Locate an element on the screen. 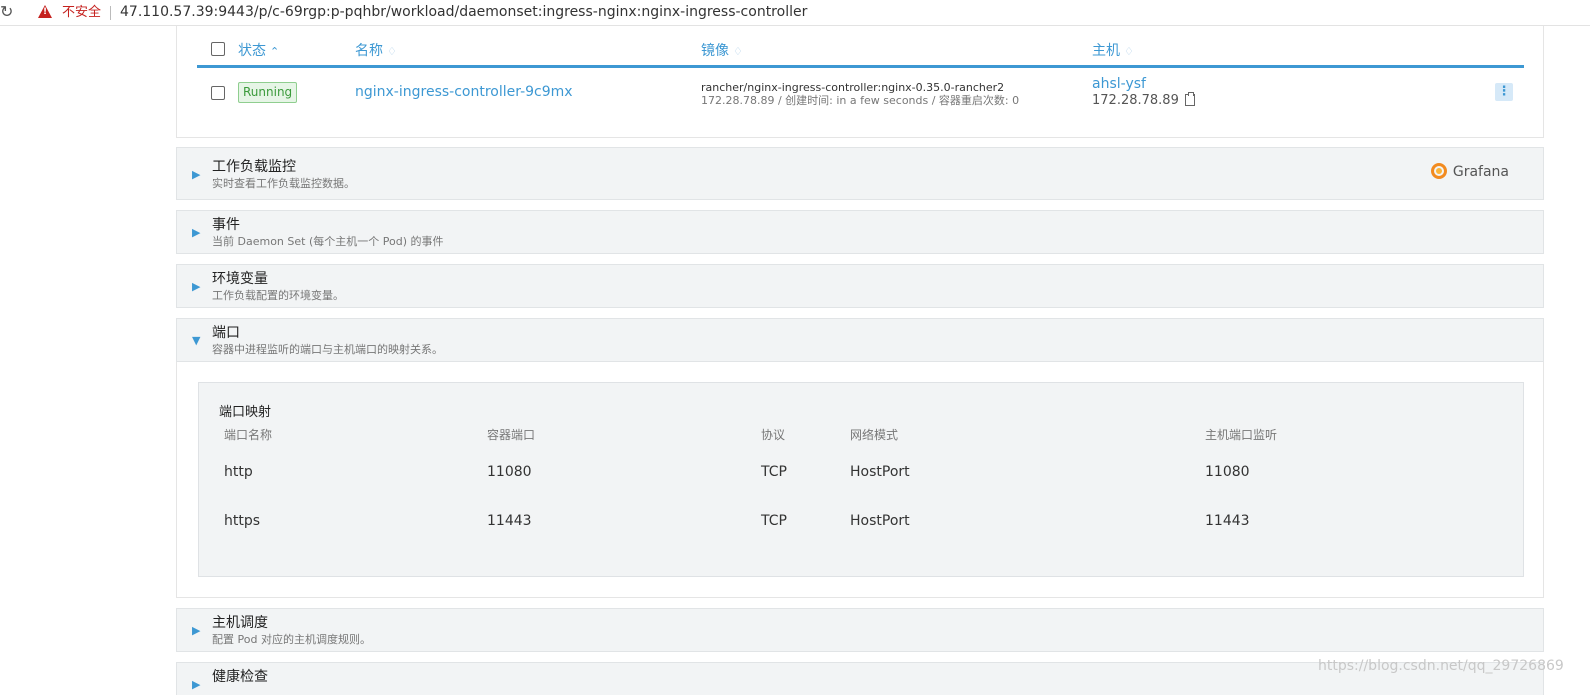  port-column-header: 容器端口 is located at coordinates (511, 435).